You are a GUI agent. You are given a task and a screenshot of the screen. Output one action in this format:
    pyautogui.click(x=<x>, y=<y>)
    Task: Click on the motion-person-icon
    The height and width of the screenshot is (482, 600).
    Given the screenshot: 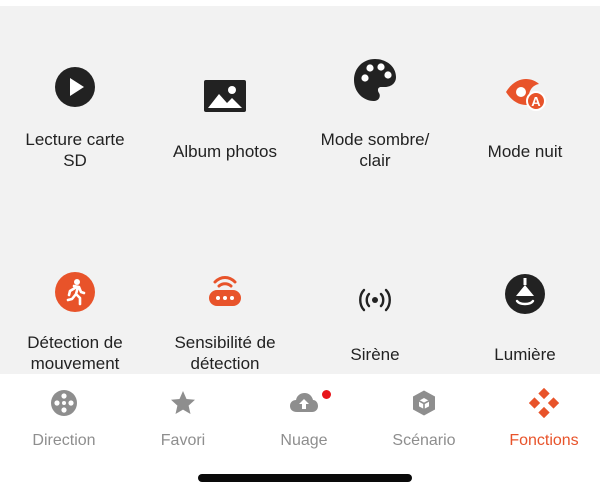 What is the action you would take?
    pyautogui.click(x=75, y=292)
    